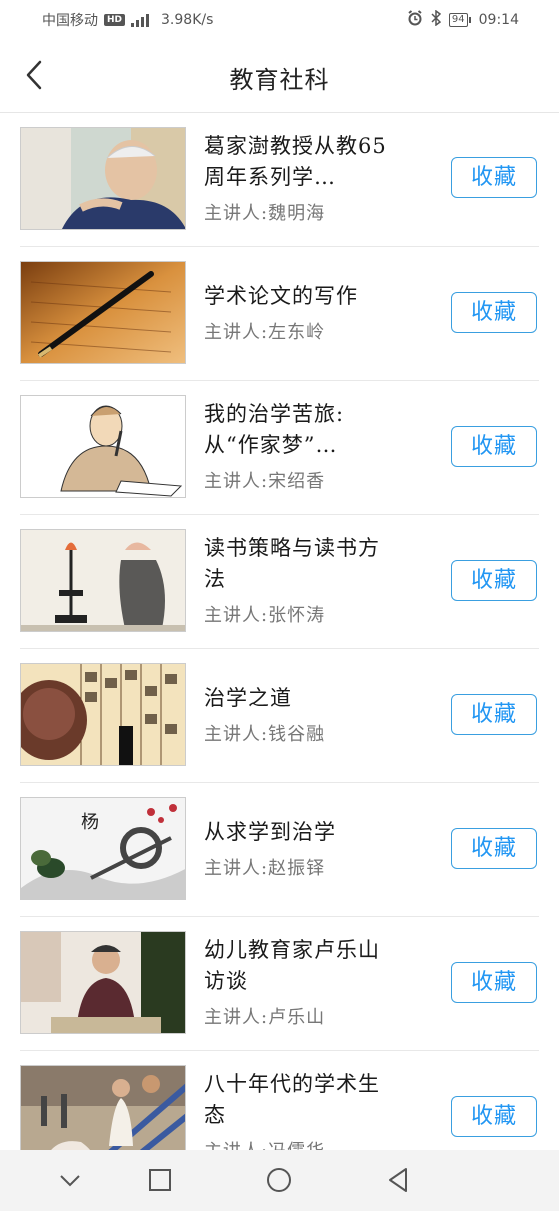 Image resolution: width=559 pixels, height=1211 pixels. I want to click on square-icon, so click(160, 1180).